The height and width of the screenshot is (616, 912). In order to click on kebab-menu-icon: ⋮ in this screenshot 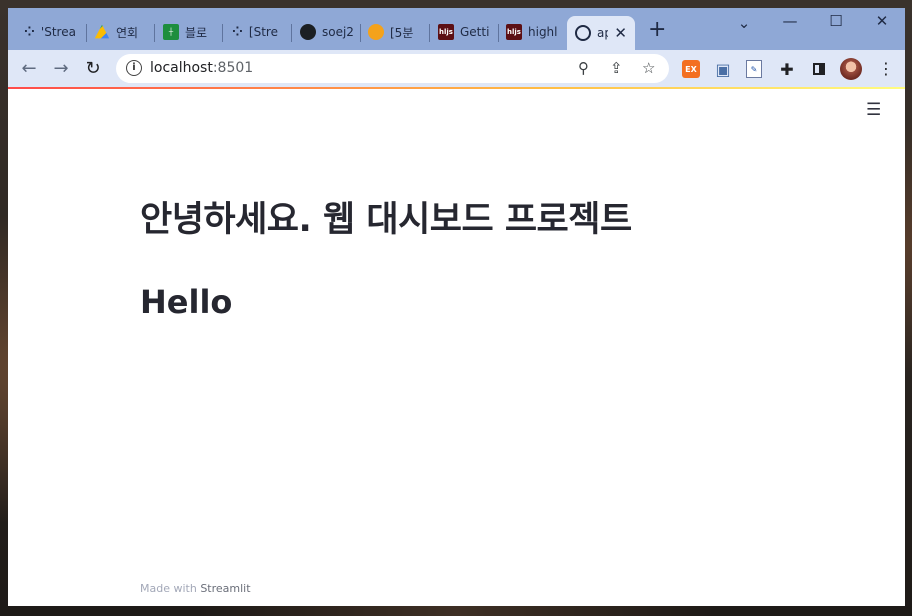, I will do `click(886, 68)`.